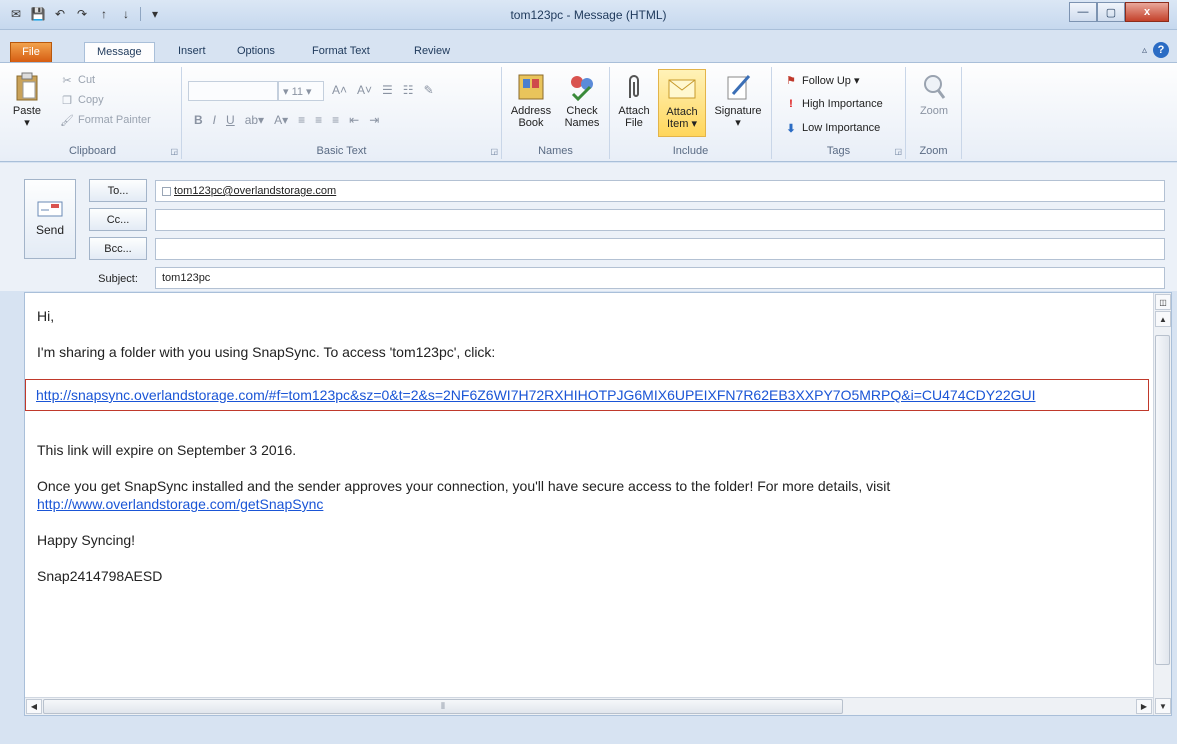 This screenshot has height=744, width=1177. Describe the element at coordinates (842, 104) in the screenshot. I see `high-importance-label: High Importance` at that location.